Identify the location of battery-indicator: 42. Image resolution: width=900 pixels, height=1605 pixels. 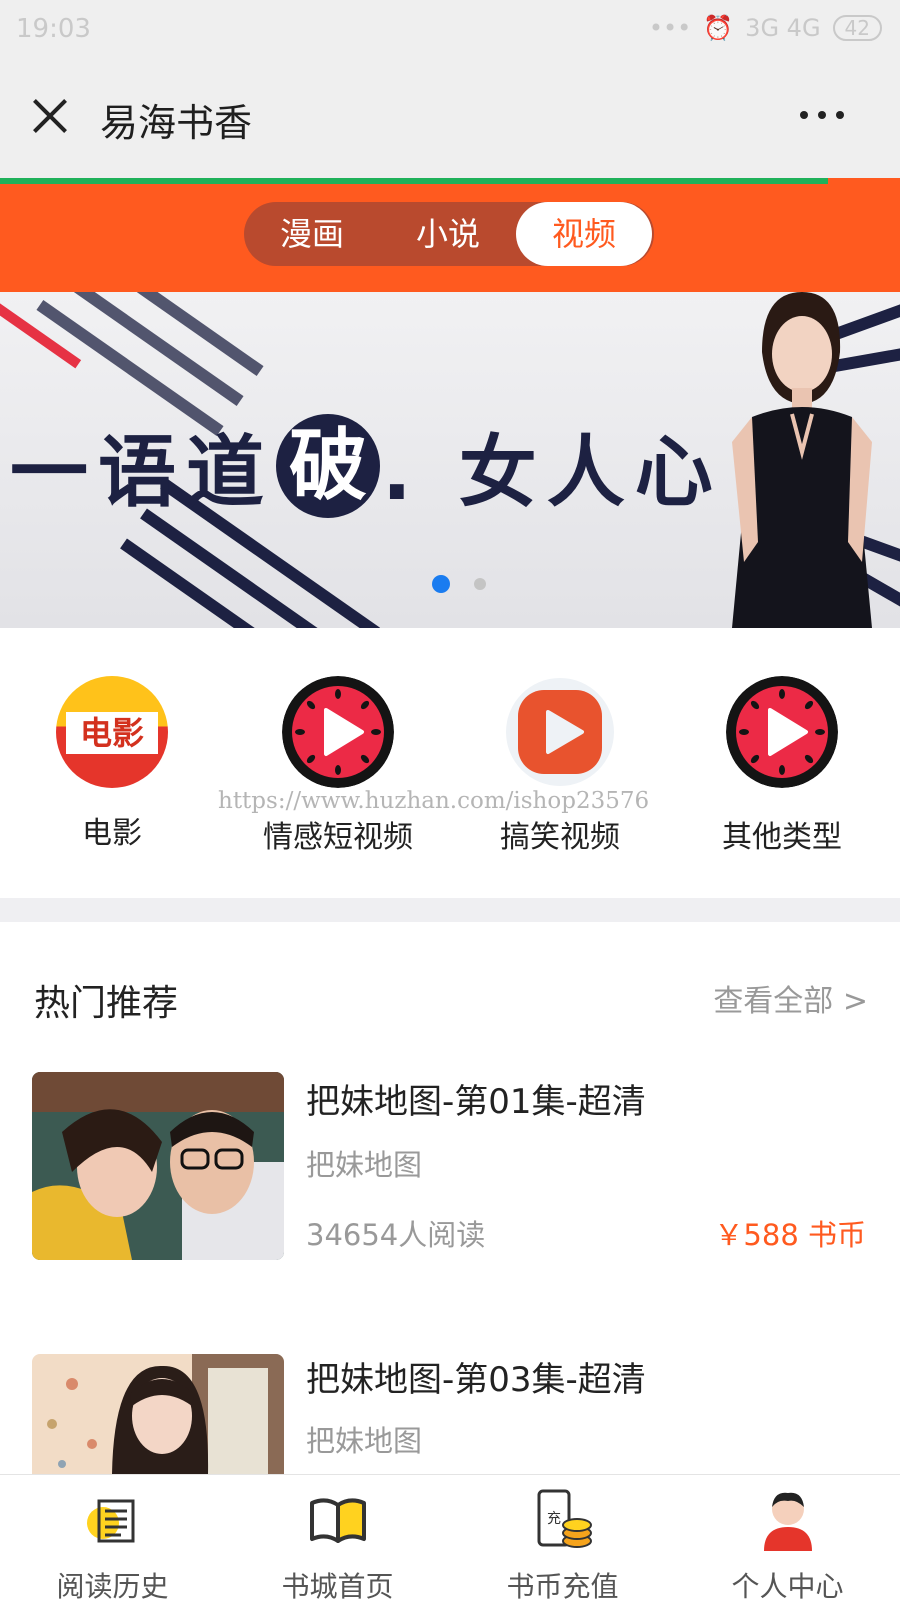
(857, 28).